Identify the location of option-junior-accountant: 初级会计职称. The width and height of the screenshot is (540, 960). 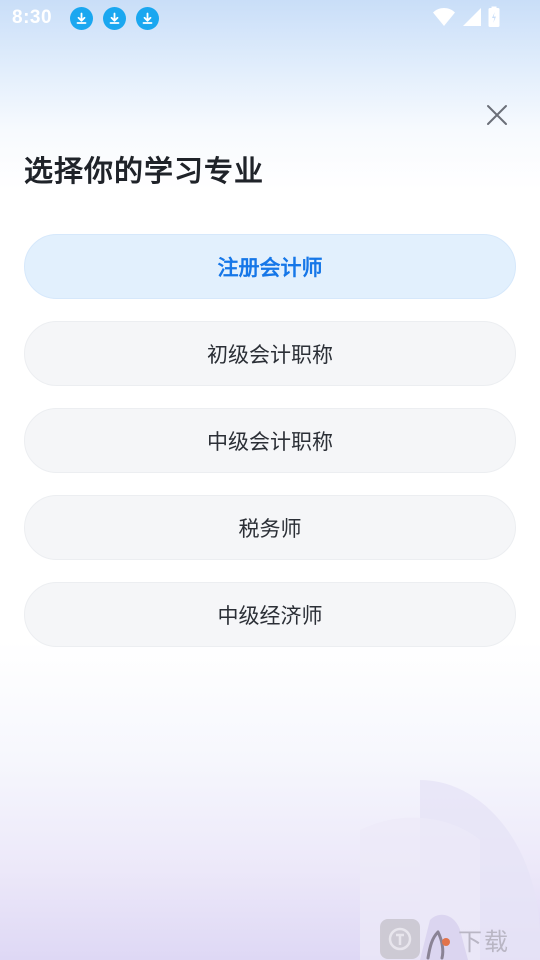
(270, 353).